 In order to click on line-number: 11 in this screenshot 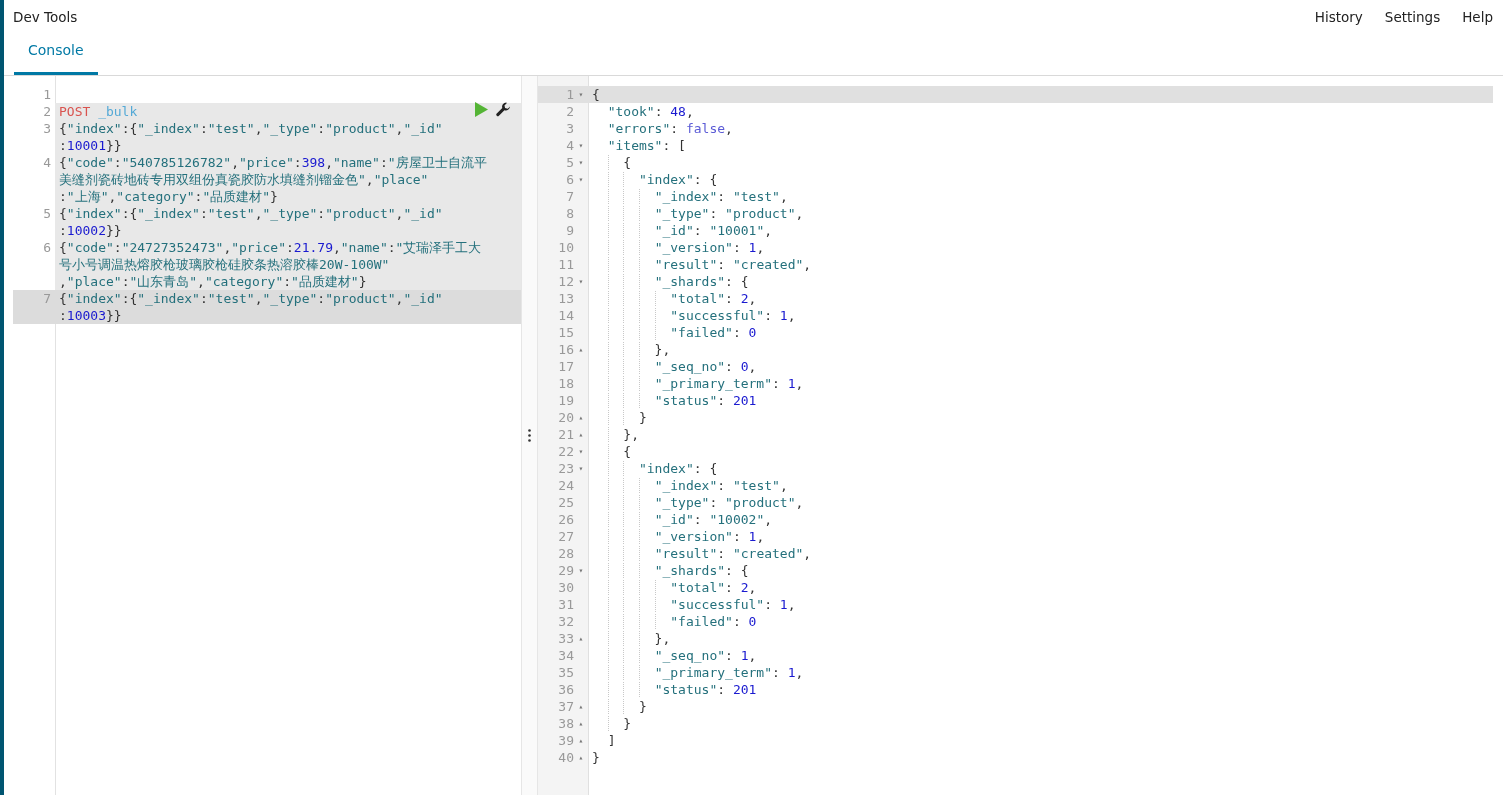, I will do `click(565, 264)`.